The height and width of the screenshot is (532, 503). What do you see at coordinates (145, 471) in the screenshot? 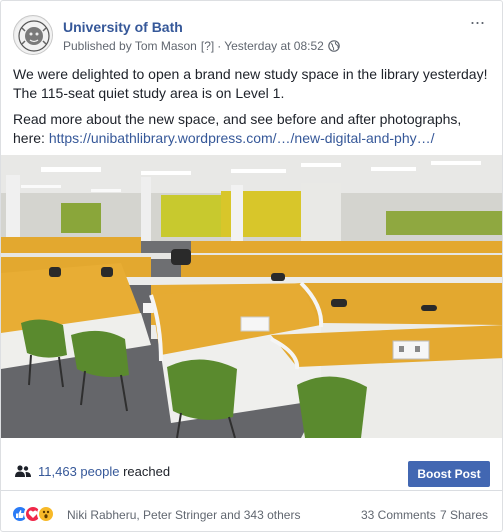
I see `reach-label: reached` at bounding box center [145, 471].